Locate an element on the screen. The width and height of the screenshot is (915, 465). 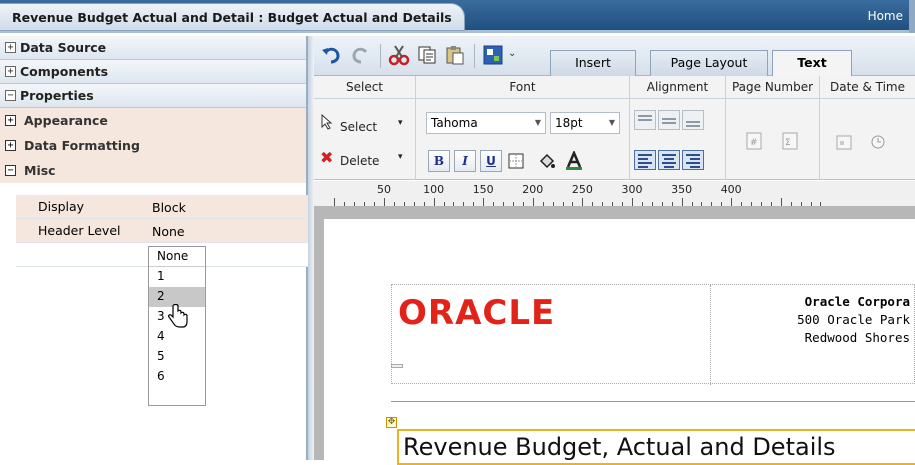
property-value: Block is located at coordinates (169, 207).